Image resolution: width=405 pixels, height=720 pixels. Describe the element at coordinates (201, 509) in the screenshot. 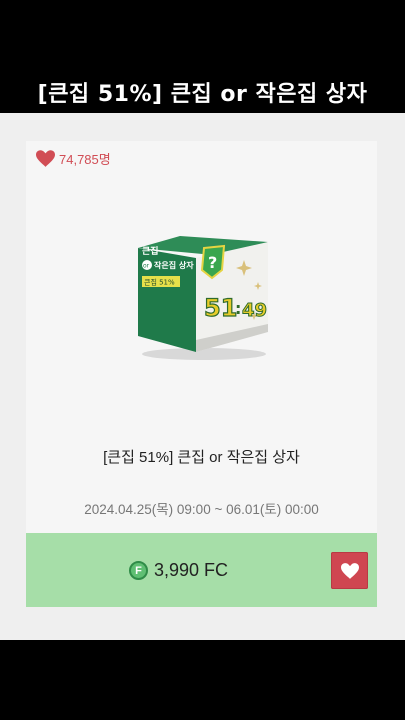

I see `sale-period: 2024.04.25(목) 09:00 ~ 06.01(토) 00:00` at that location.